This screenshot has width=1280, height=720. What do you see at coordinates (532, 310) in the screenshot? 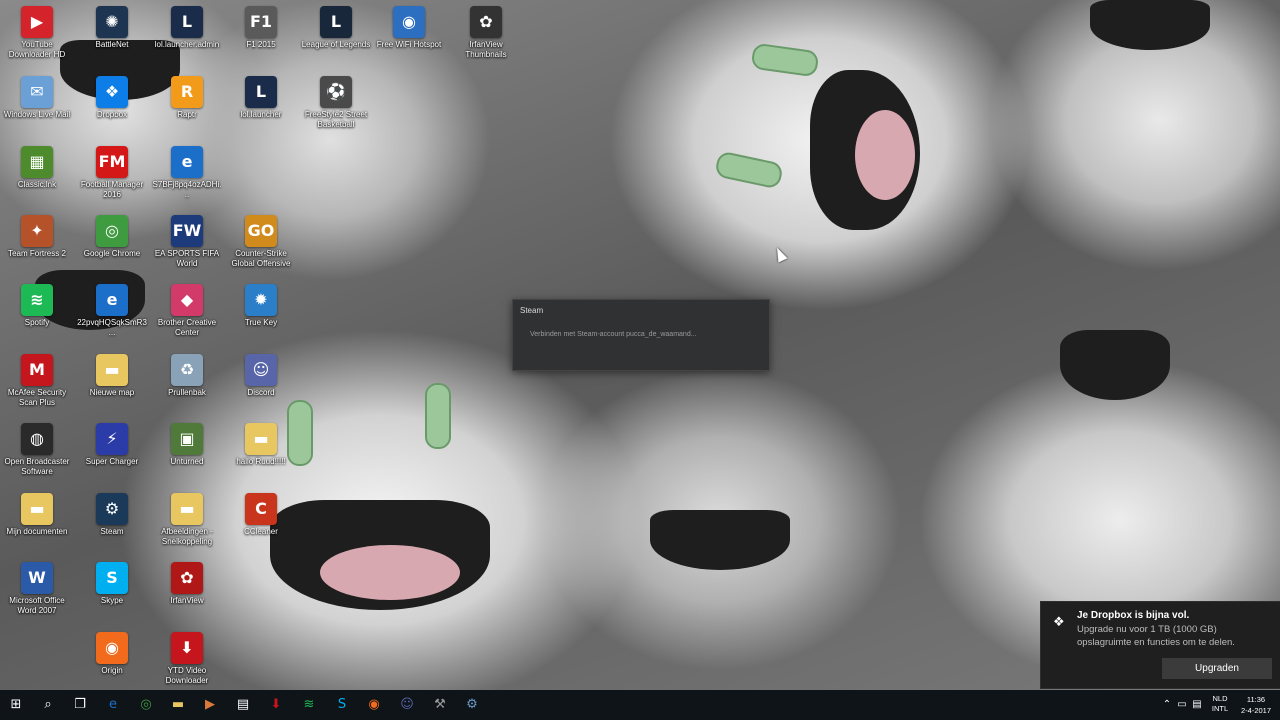
I see `steam-dialog-title: Steam` at bounding box center [532, 310].